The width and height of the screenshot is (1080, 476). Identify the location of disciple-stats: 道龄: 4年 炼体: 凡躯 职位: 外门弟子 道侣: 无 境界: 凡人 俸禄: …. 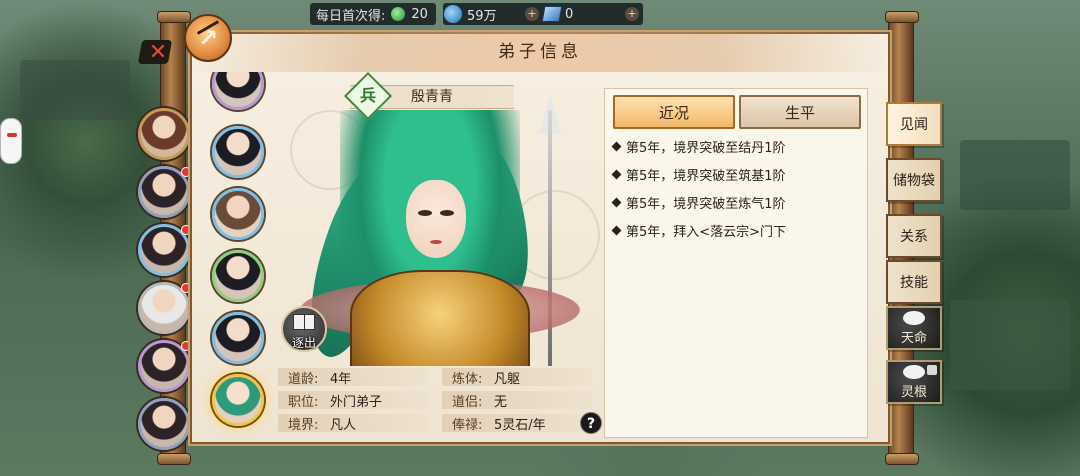
(443, 402).